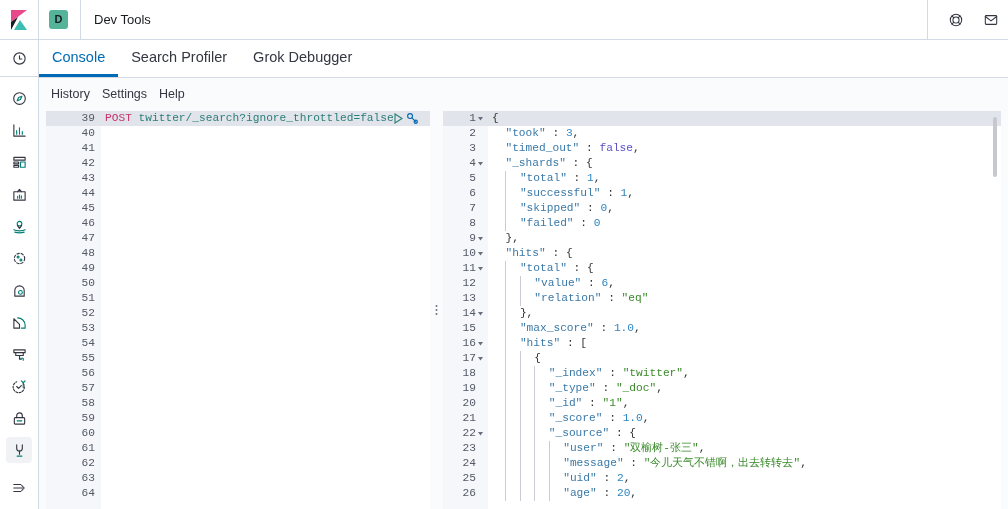  Describe the element at coordinates (70, 94) in the screenshot. I see `toolbar-link: History` at that location.